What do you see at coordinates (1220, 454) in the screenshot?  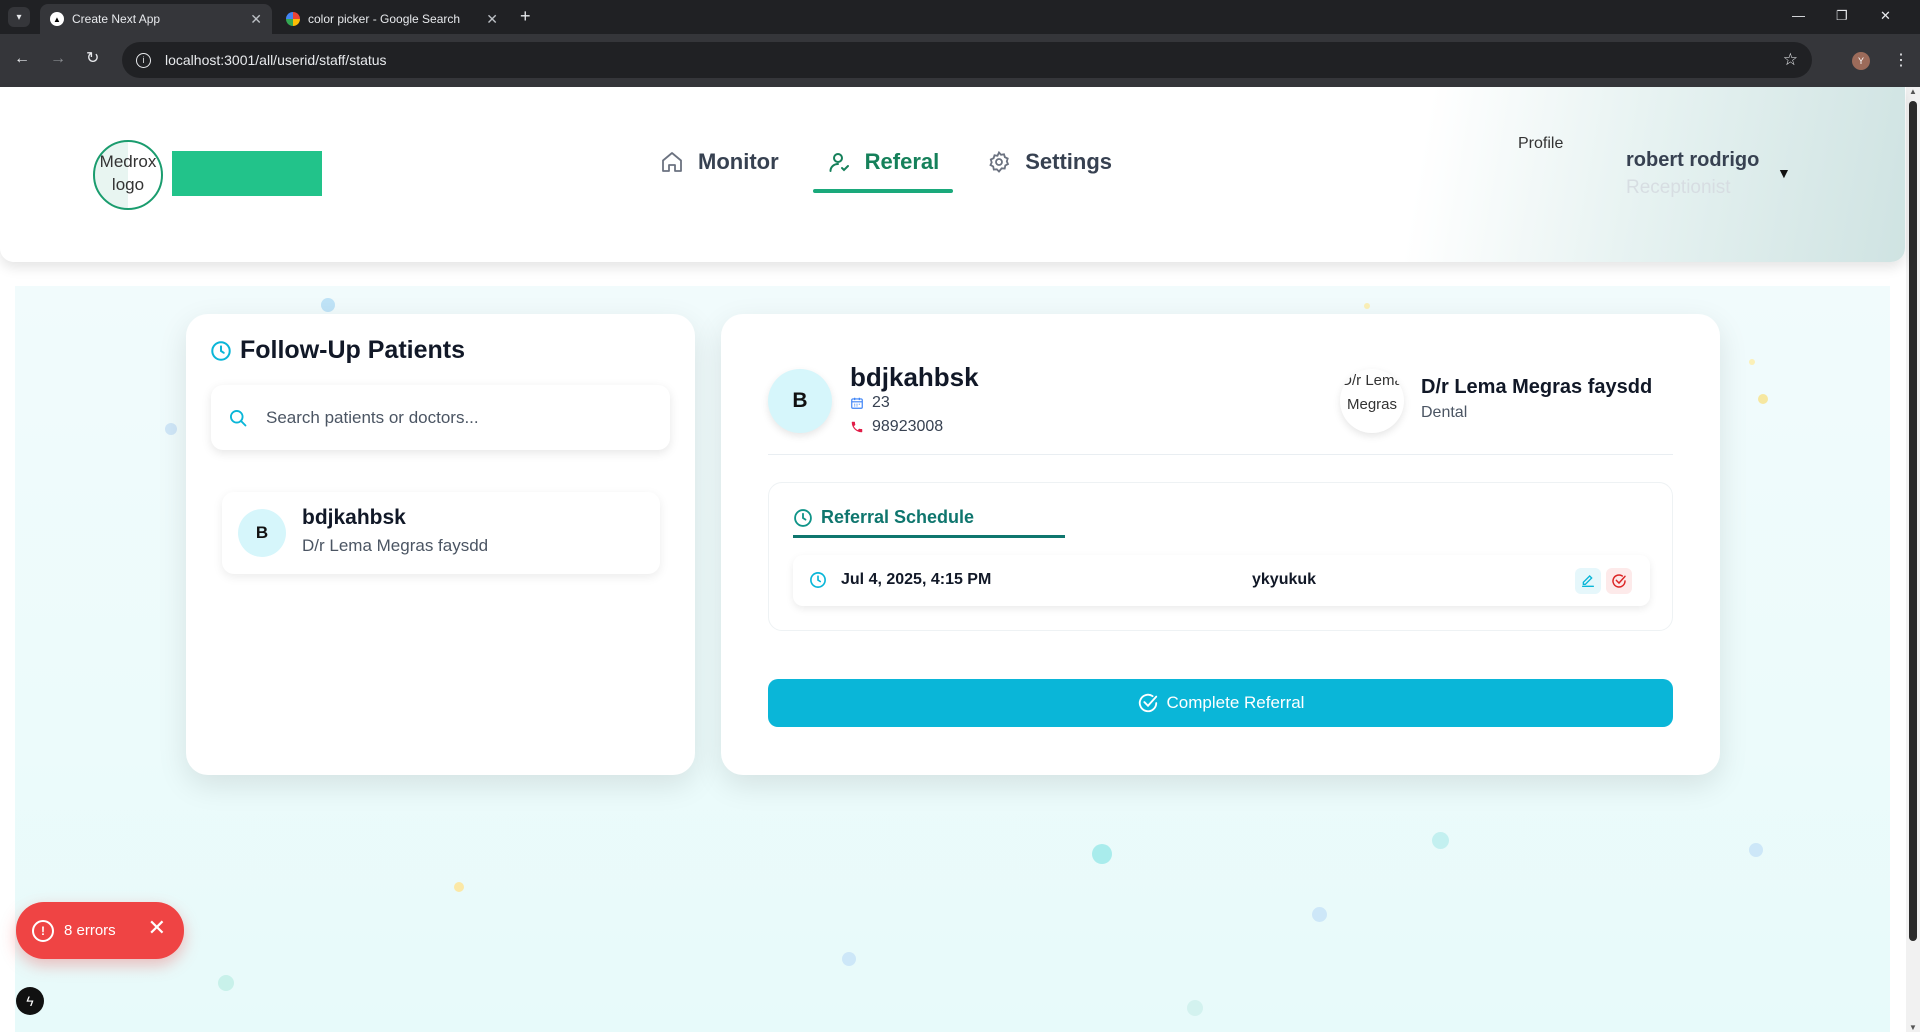 I see `divider` at bounding box center [1220, 454].